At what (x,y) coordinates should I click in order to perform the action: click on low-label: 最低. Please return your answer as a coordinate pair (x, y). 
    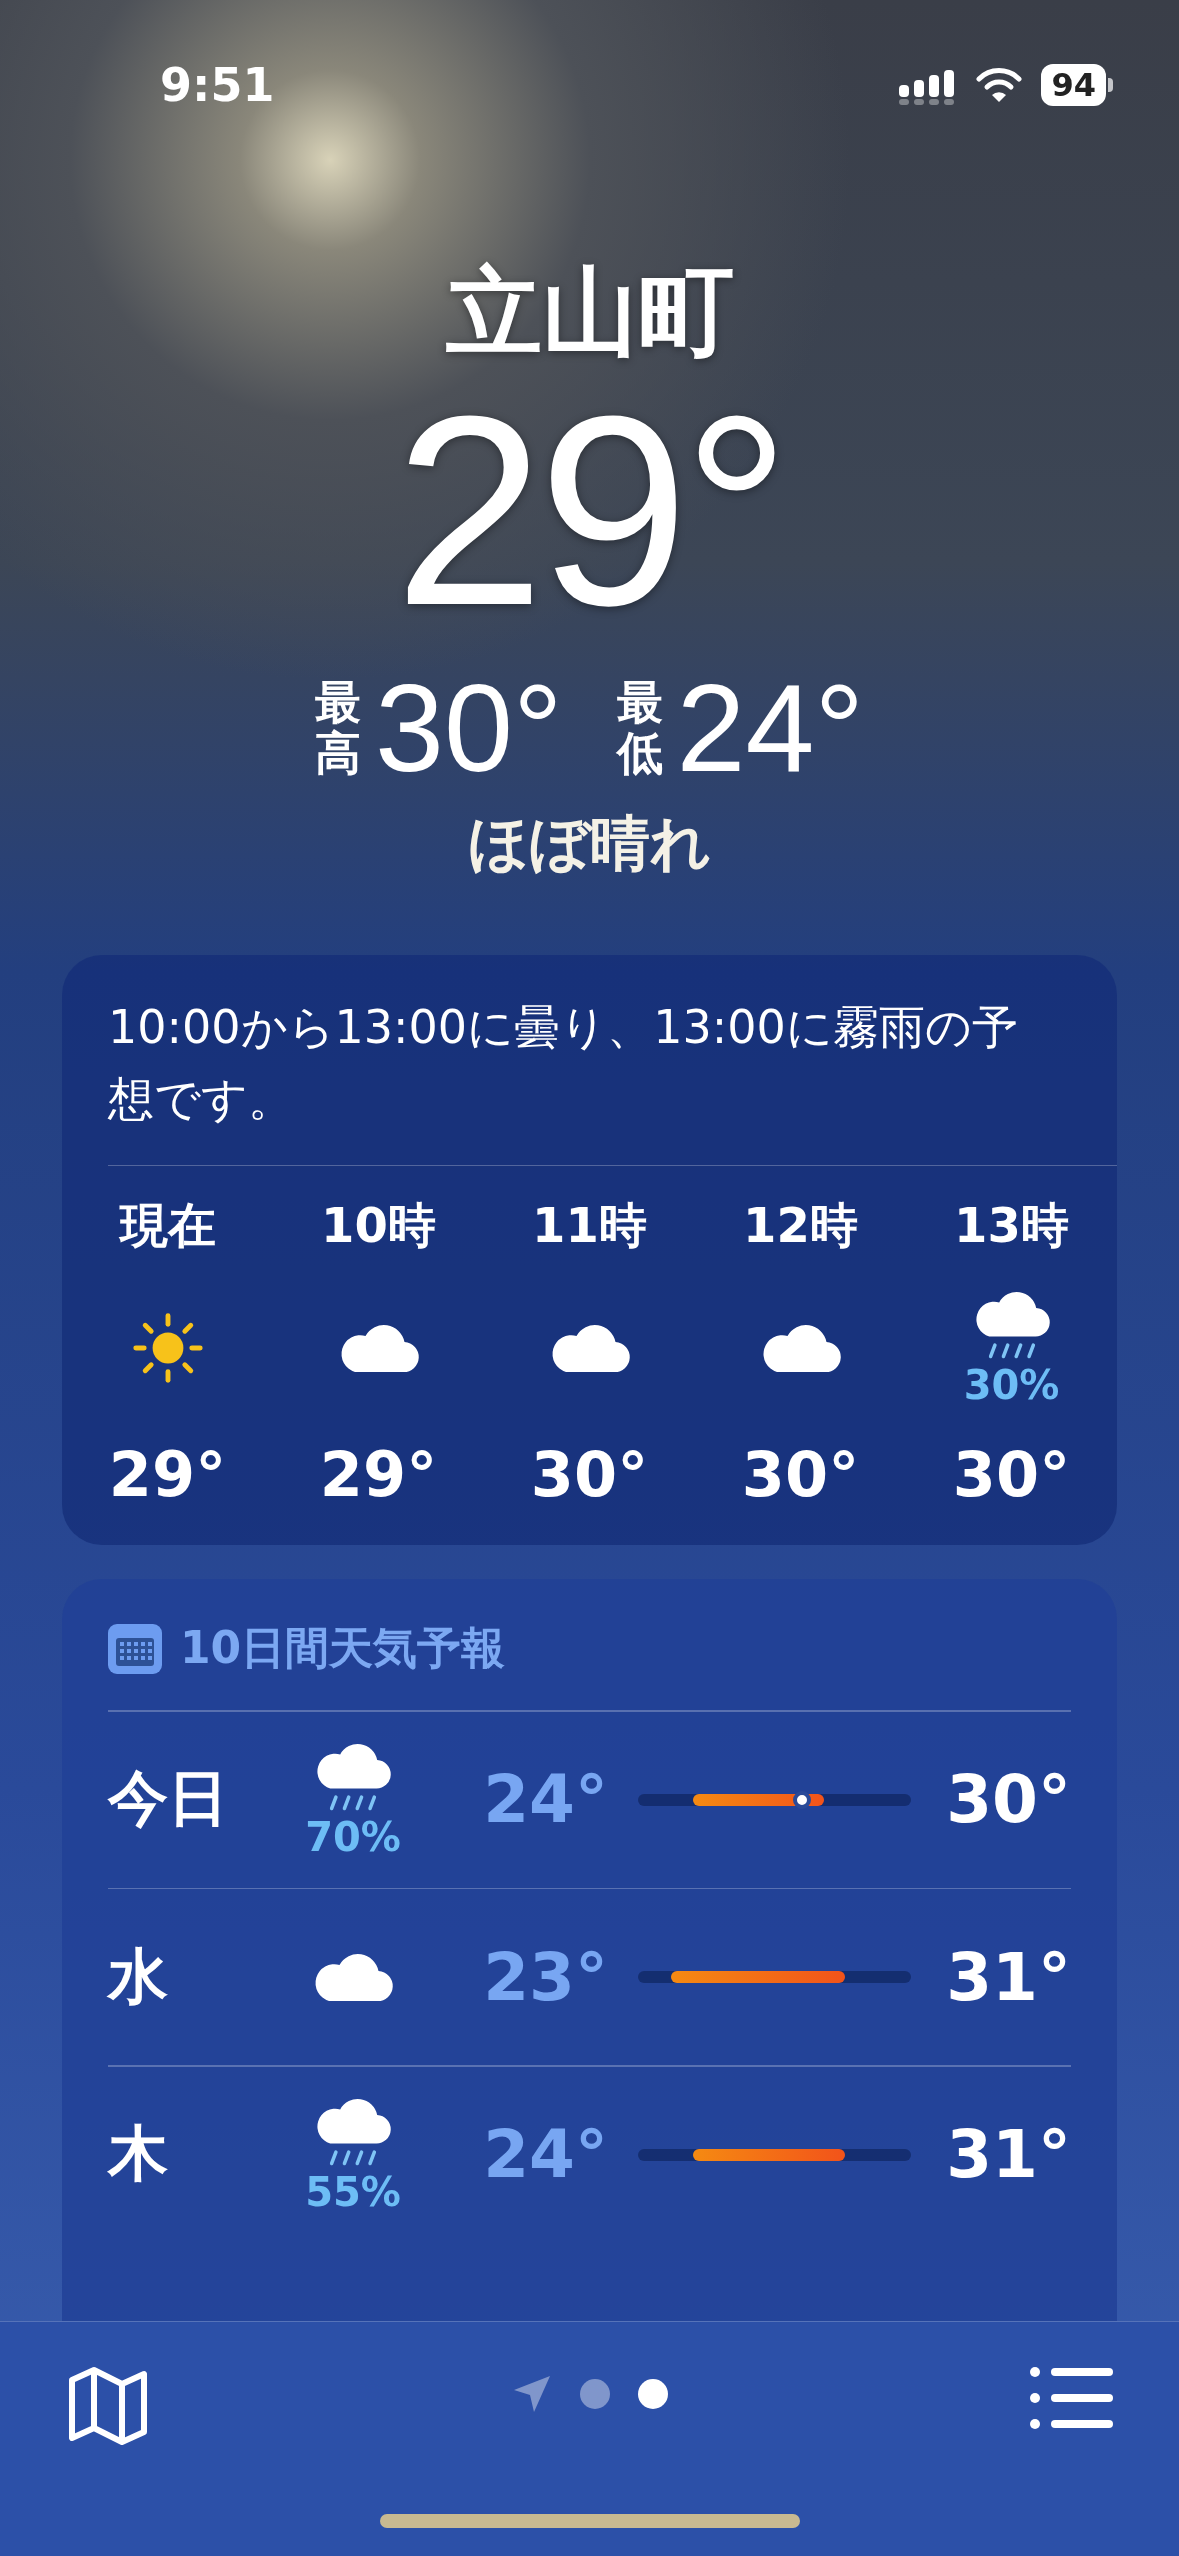
    Looking at the image, I should click on (639, 728).